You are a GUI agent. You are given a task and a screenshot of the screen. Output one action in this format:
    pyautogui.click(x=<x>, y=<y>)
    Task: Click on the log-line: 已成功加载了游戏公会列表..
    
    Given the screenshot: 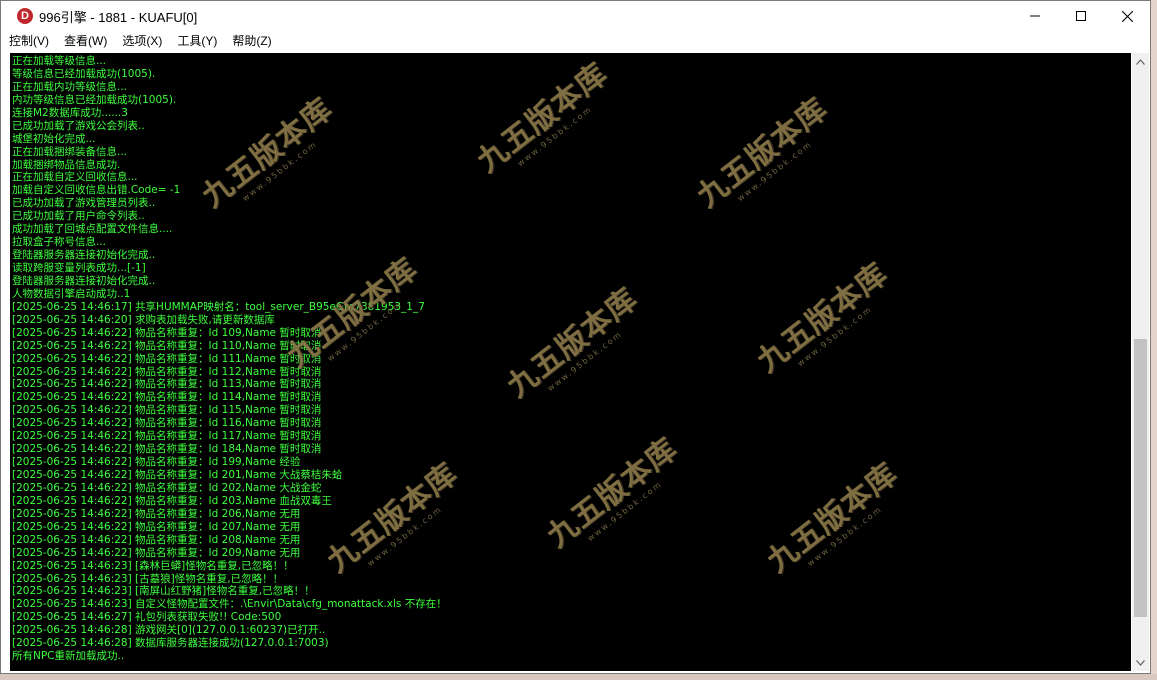 What is the action you would take?
    pyautogui.click(x=78, y=125)
    